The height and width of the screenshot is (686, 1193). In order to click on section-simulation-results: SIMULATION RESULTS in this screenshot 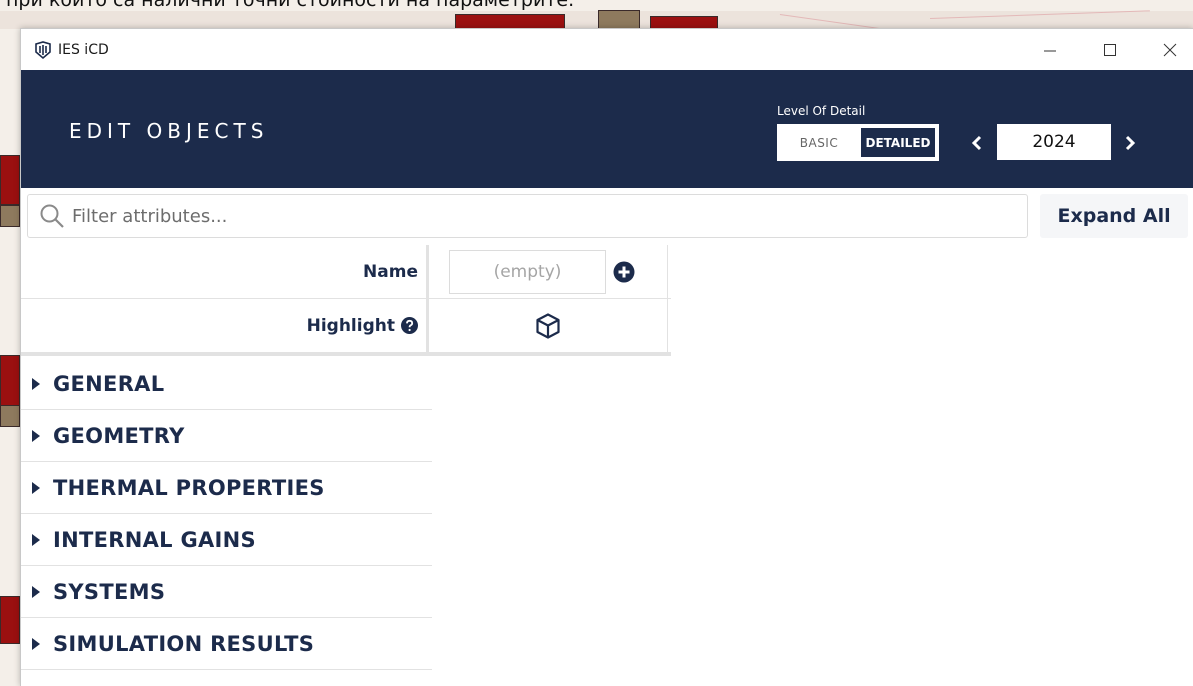, I will do `click(226, 644)`.